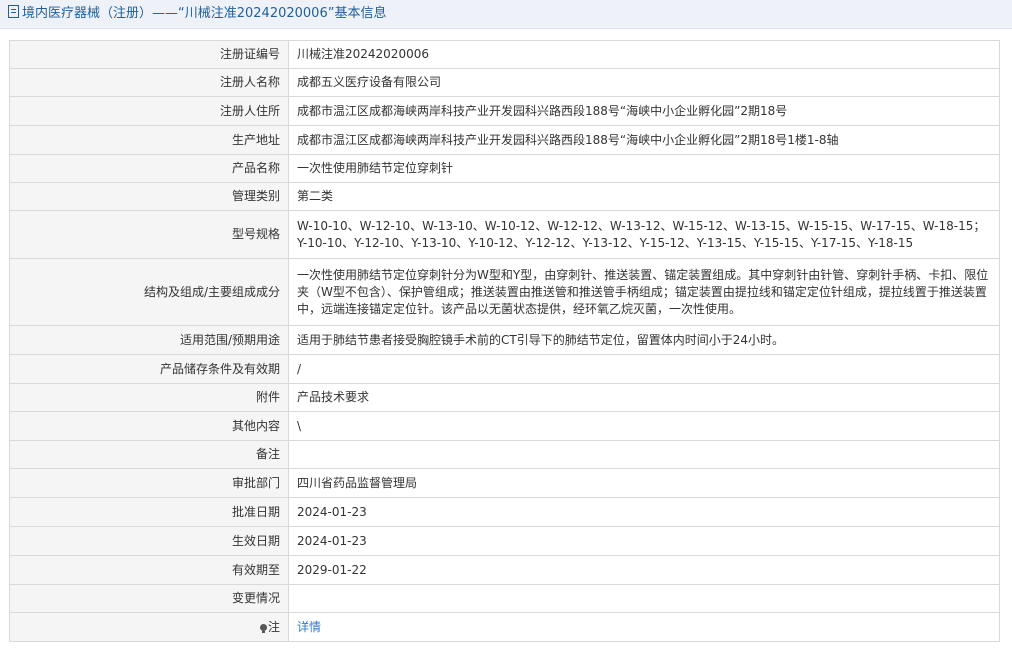 The image size is (1012, 648). I want to click on field-value: 2029-01-22, so click(644, 570).